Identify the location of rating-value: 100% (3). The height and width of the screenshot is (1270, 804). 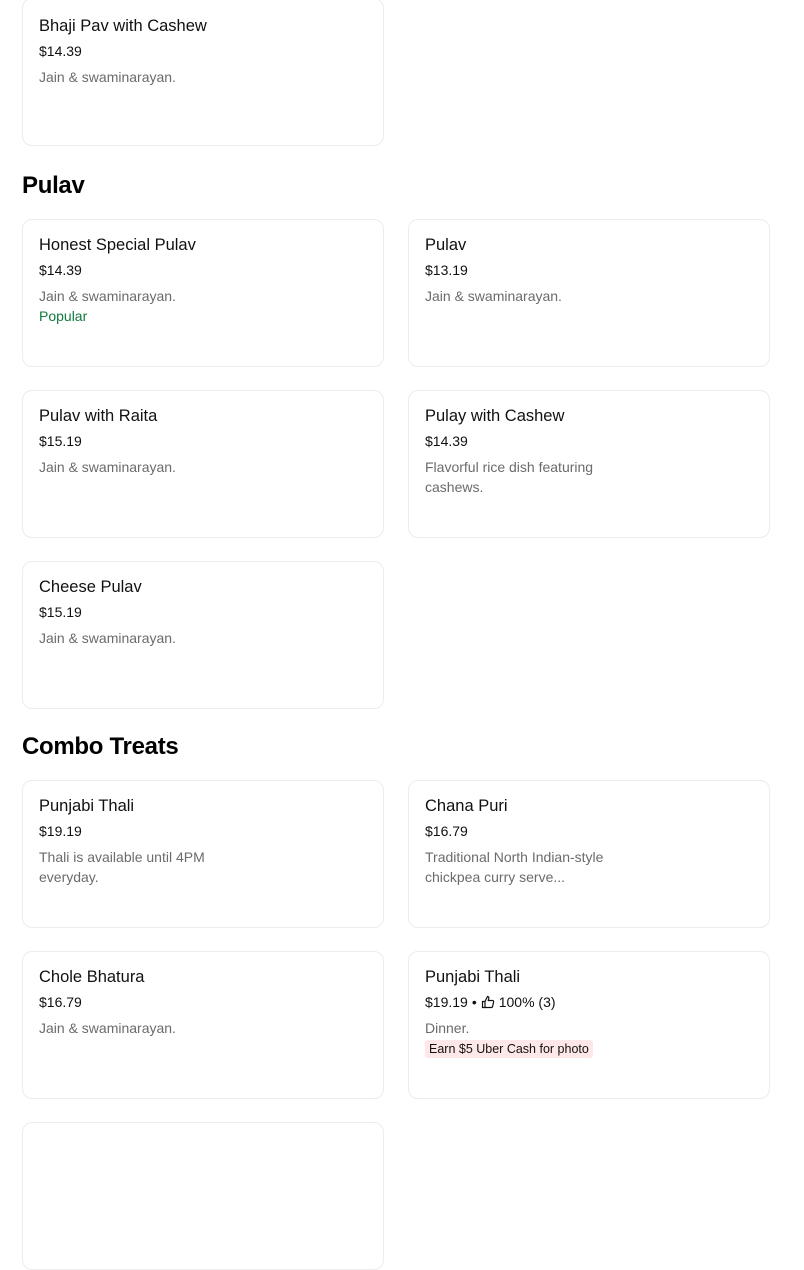
(527, 1002).